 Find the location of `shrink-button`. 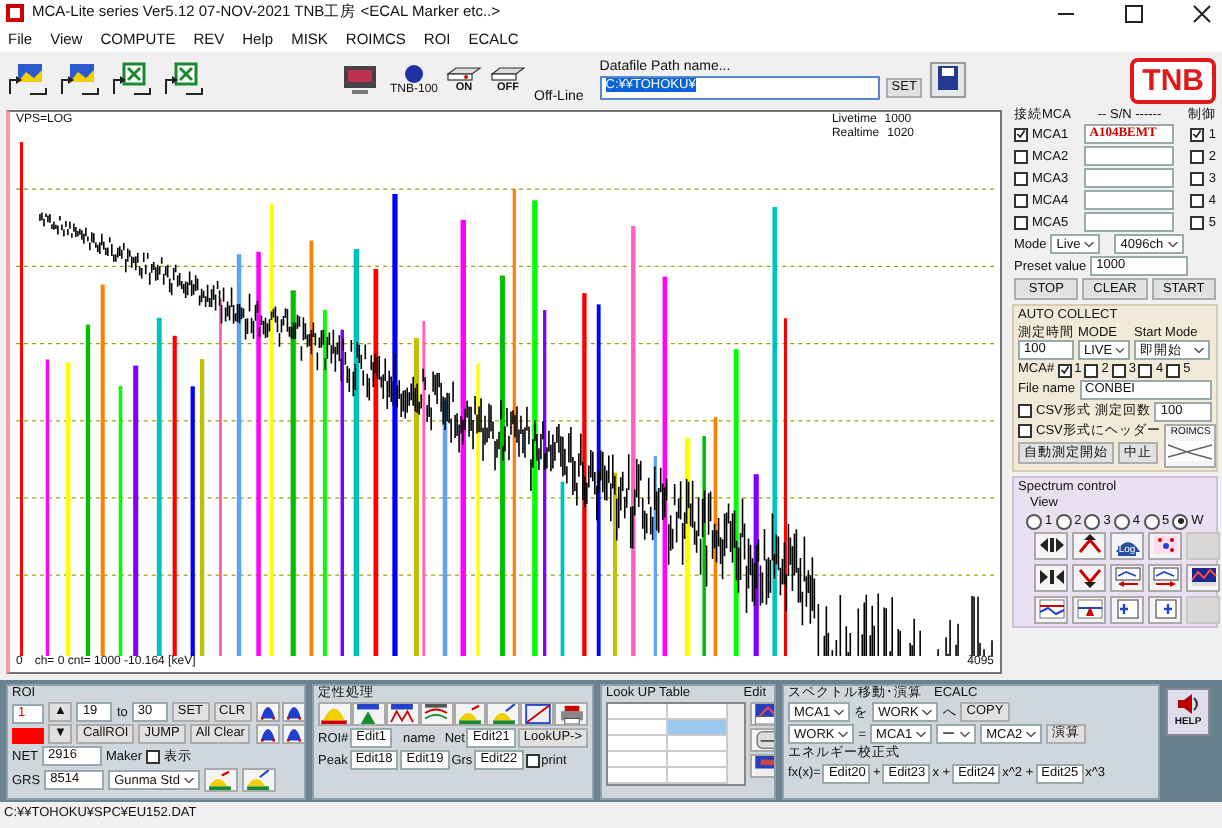

shrink-button is located at coordinates (1051, 577).